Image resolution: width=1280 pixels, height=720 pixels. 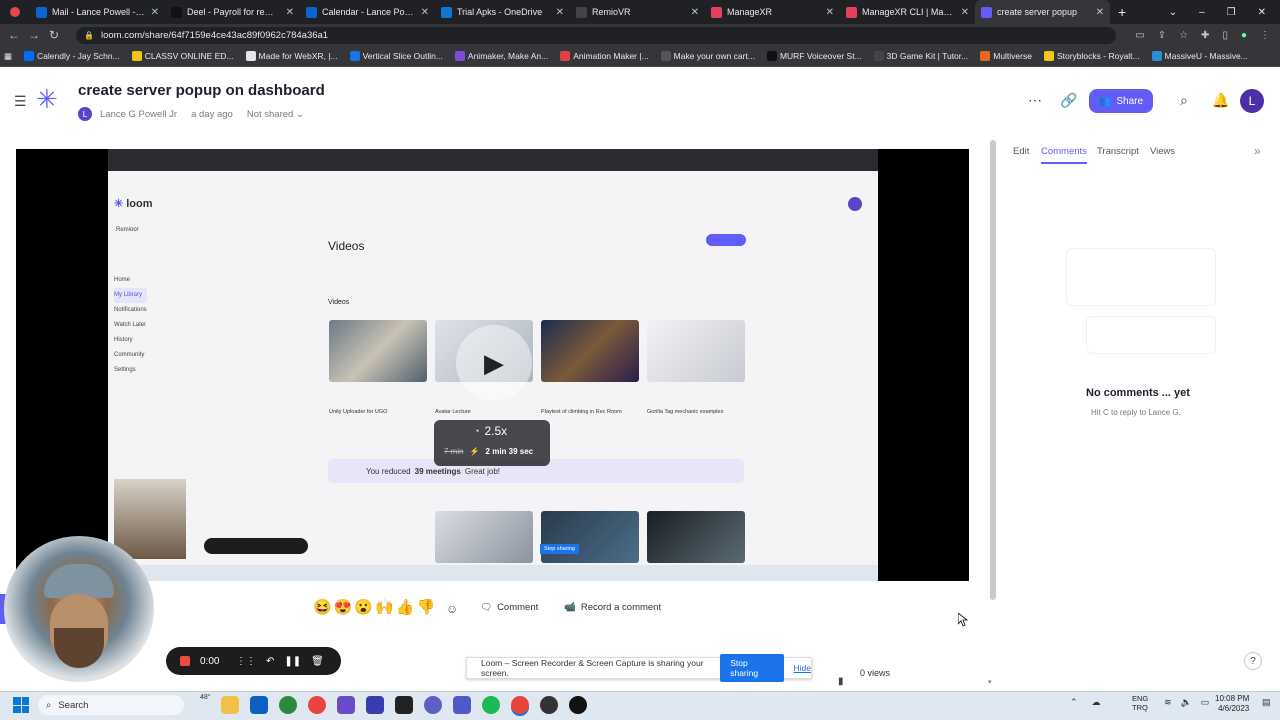 What do you see at coordinates (637, 12) in the screenshot?
I see `browser-tab: RemioVR ✕` at bounding box center [637, 12].